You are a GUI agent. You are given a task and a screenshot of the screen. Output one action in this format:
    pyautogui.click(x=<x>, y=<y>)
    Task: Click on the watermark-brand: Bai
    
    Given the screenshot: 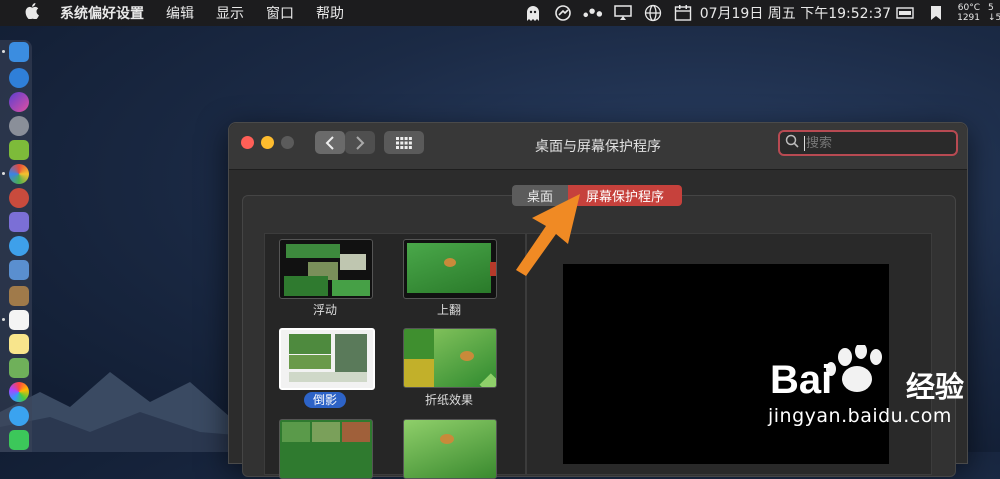 What is the action you would take?
    pyautogui.click(x=801, y=380)
    